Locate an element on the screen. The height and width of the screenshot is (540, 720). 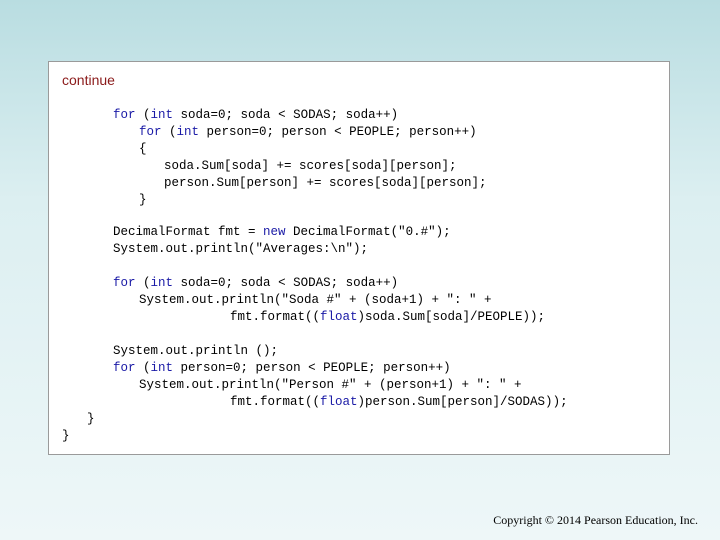
code-text: System.out.println (); is located at coordinates (196, 351).